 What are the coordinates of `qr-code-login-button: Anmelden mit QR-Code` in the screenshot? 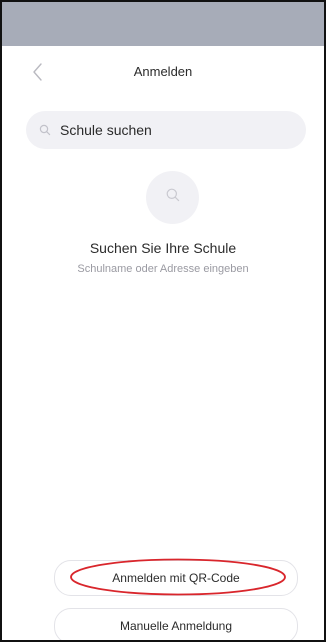 It's located at (176, 578).